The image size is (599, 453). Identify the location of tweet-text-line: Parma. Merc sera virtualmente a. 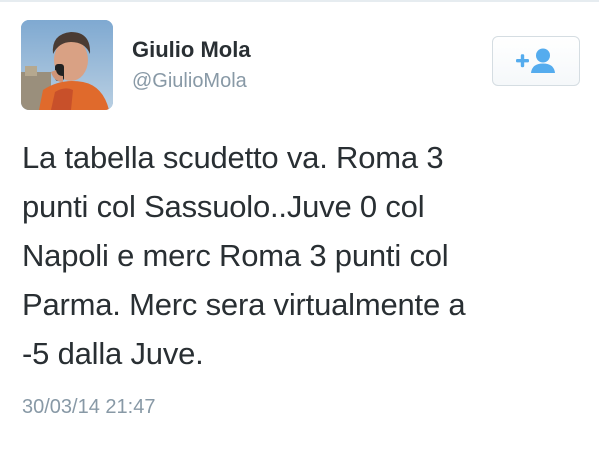
(244, 304).